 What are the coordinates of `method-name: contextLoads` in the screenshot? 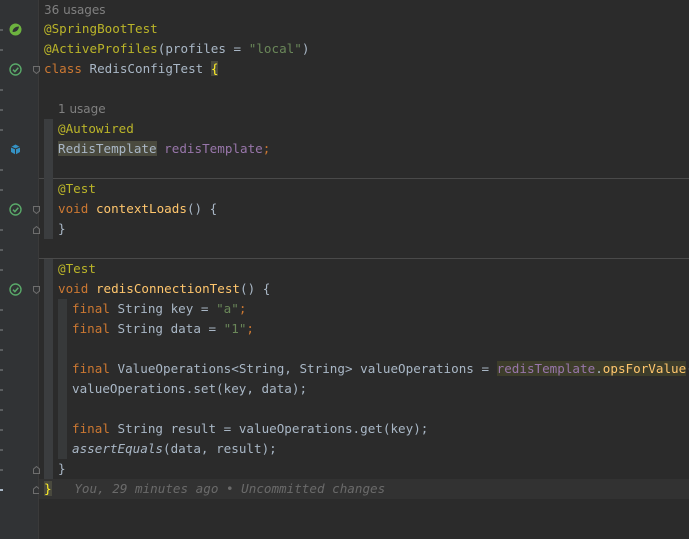 It's located at (141, 208).